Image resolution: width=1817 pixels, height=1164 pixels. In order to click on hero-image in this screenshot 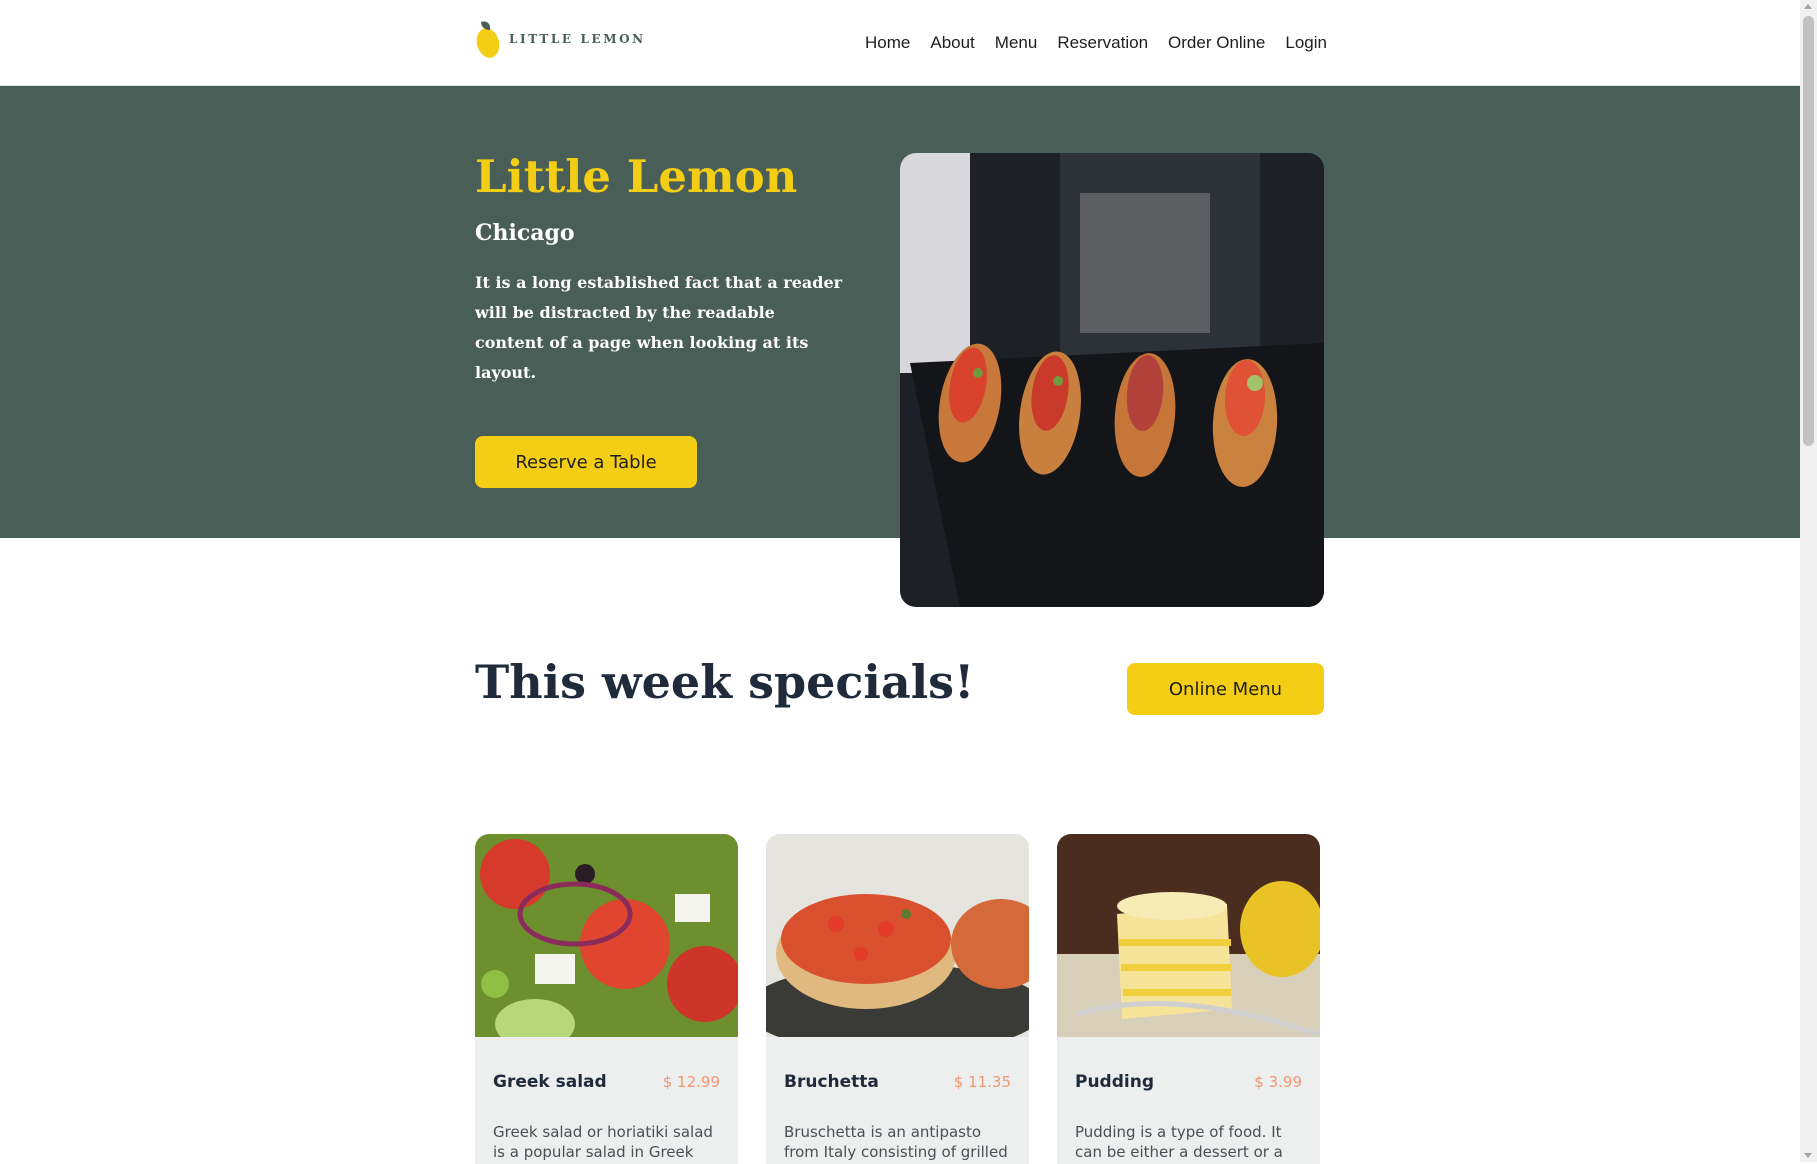, I will do `click(1112, 380)`.